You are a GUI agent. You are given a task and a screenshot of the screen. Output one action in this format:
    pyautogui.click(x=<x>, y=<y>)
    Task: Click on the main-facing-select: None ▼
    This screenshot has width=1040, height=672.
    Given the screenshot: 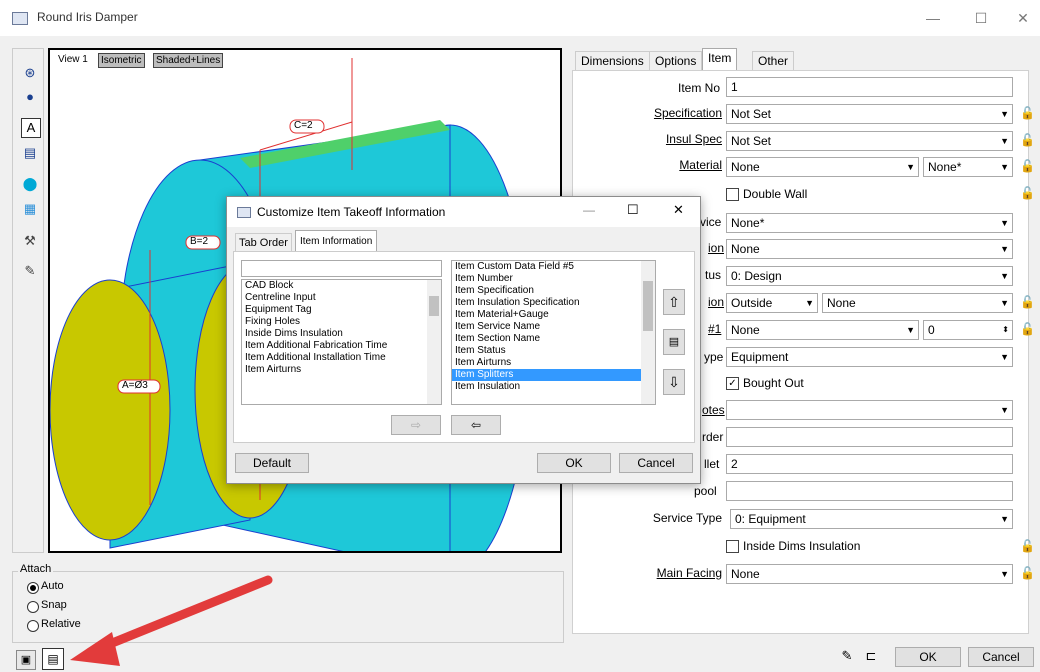 What is the action you would take?
    pyautogui.click(x=869, y=574)
    